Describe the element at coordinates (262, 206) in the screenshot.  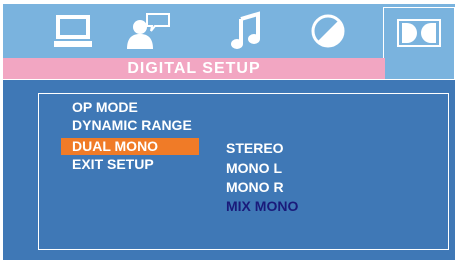
I see `option-mix-mono: MIX MONO` at that location.